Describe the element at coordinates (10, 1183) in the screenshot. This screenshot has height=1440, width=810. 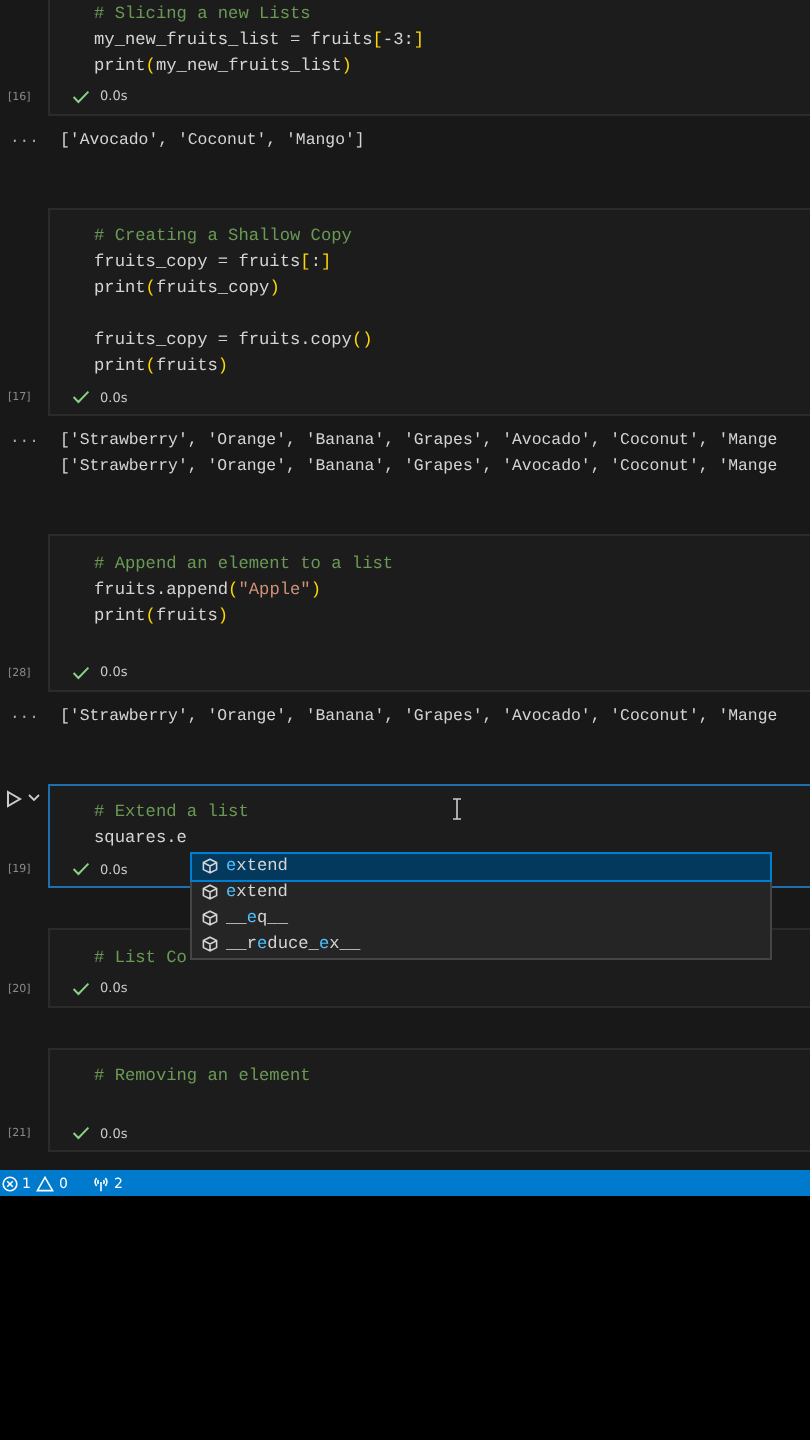
I see `error-icon` at that location.